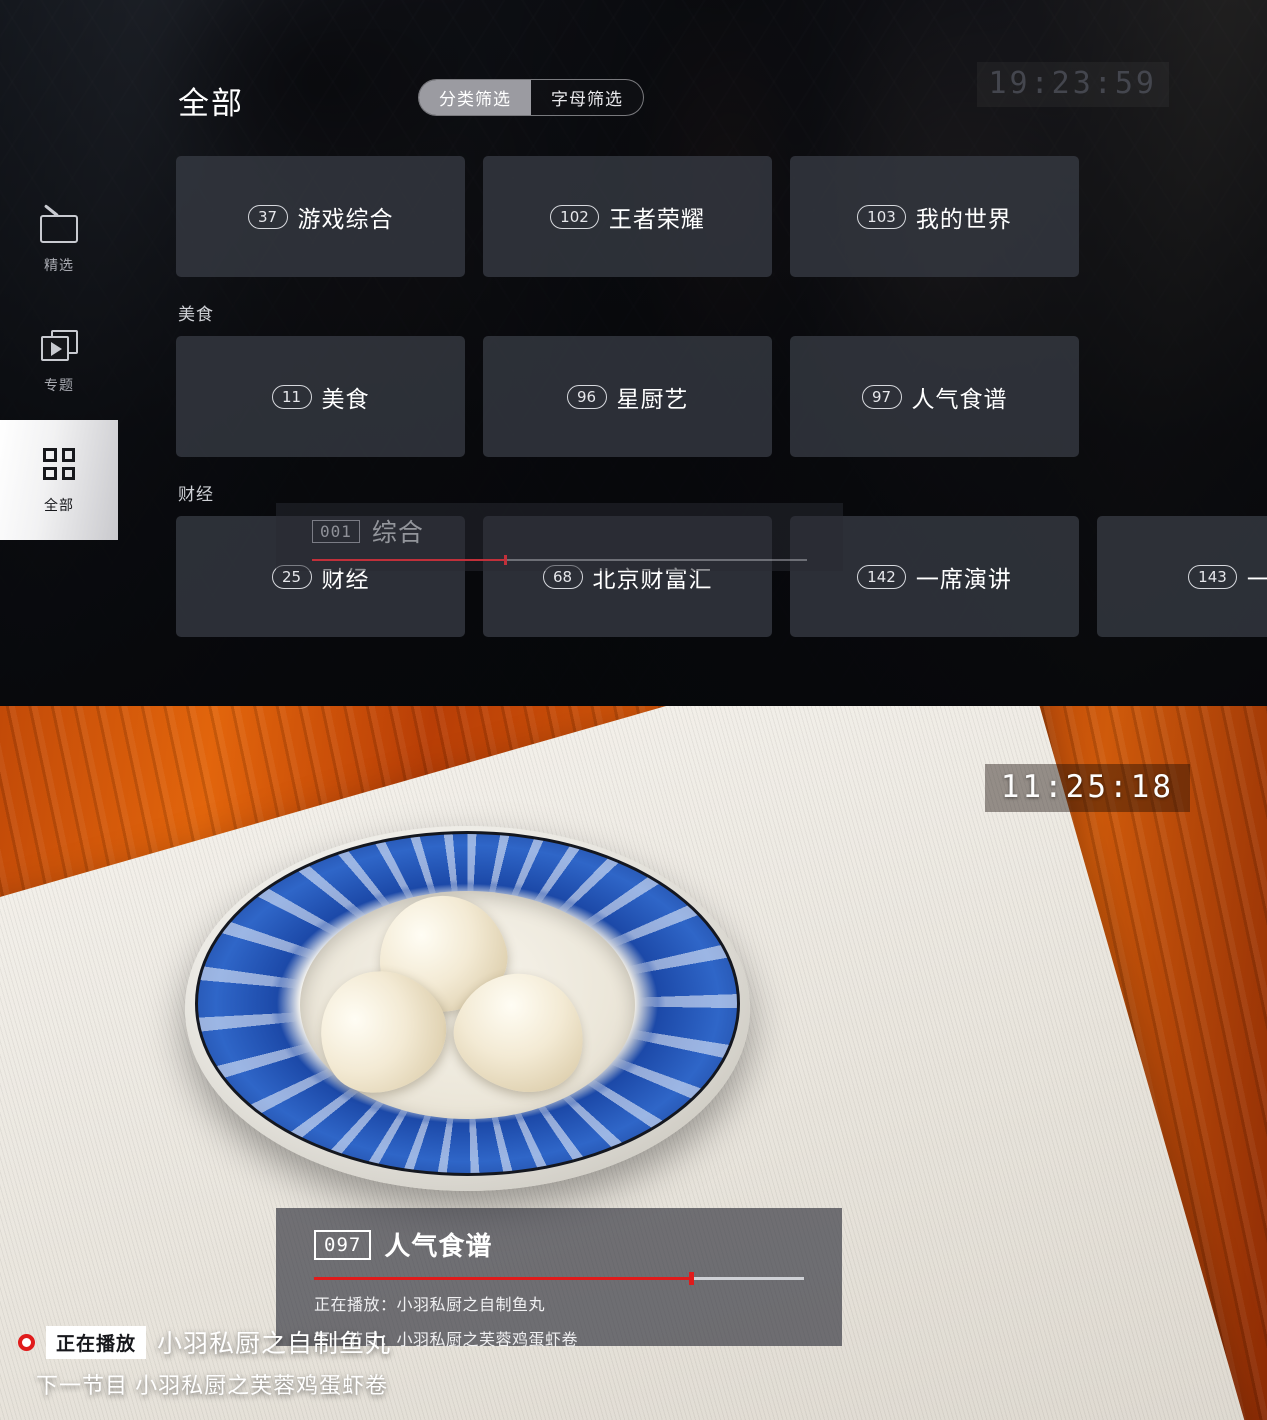  What do you see at coordinates (963, 218) in the screenshot?
I see `channel-name: 我的世界` at bounding box center [963, 218].